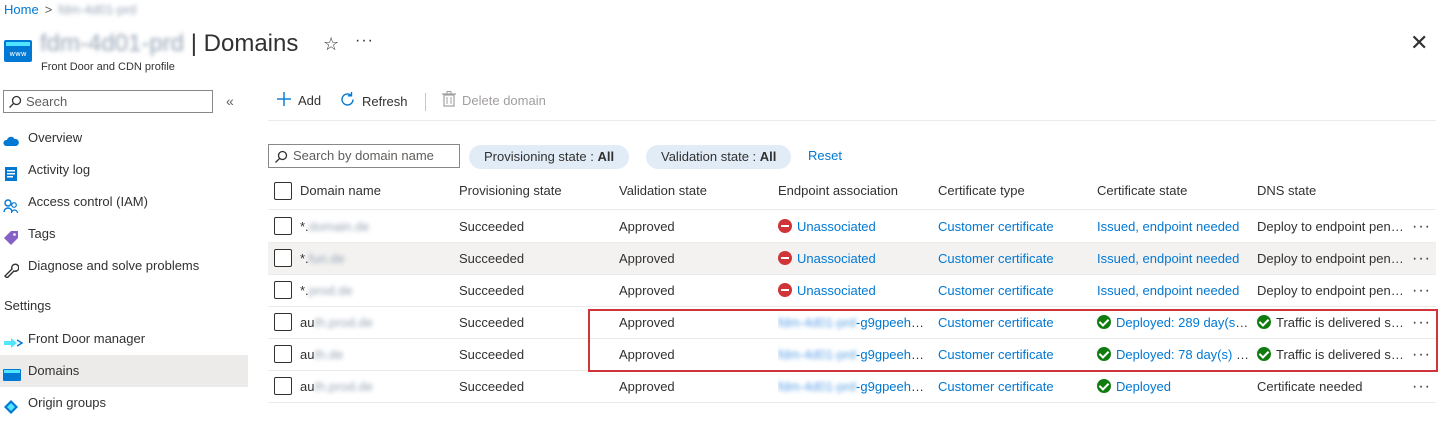  Describe the element at coordinates (124, 234) in the screenshot. I see `sidebar-item-tags: Tags` at that location.